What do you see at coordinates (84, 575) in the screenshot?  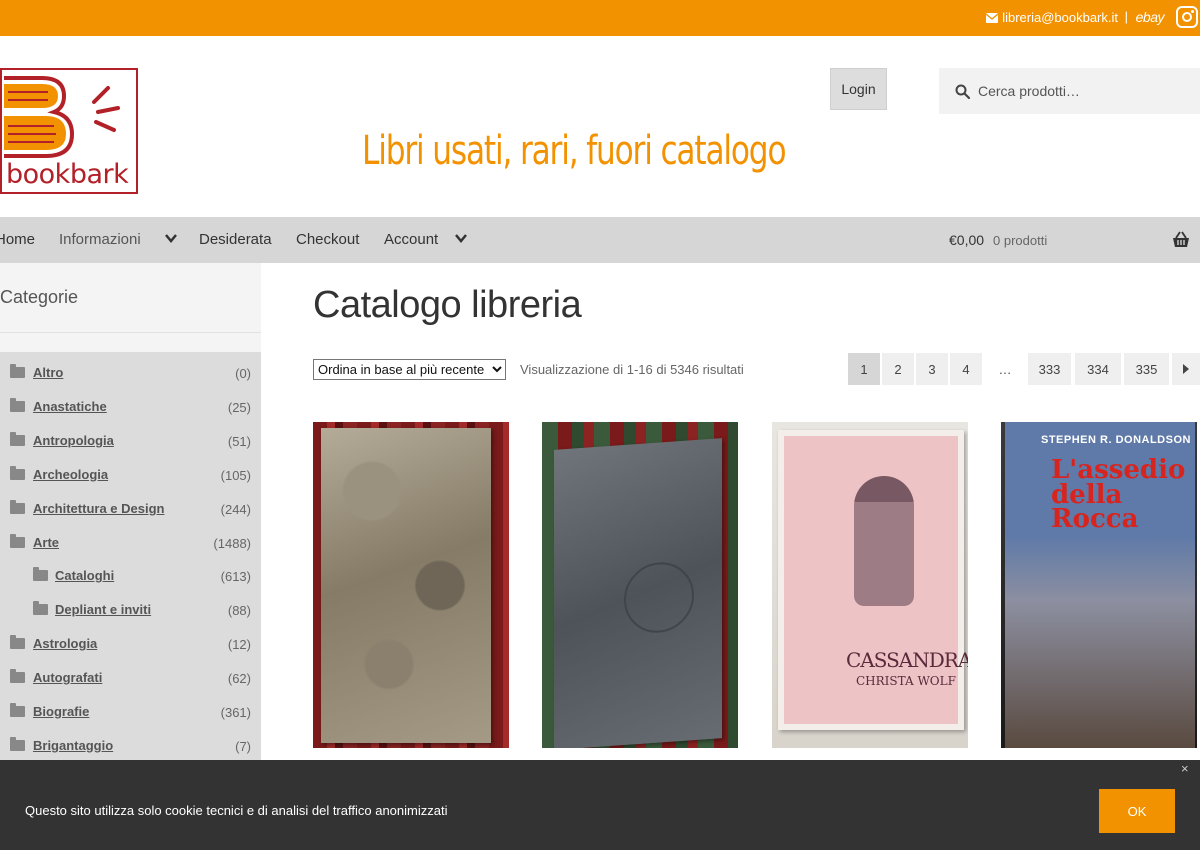 I see `category-name: Cataloghi` at bounding box center [84, 575].